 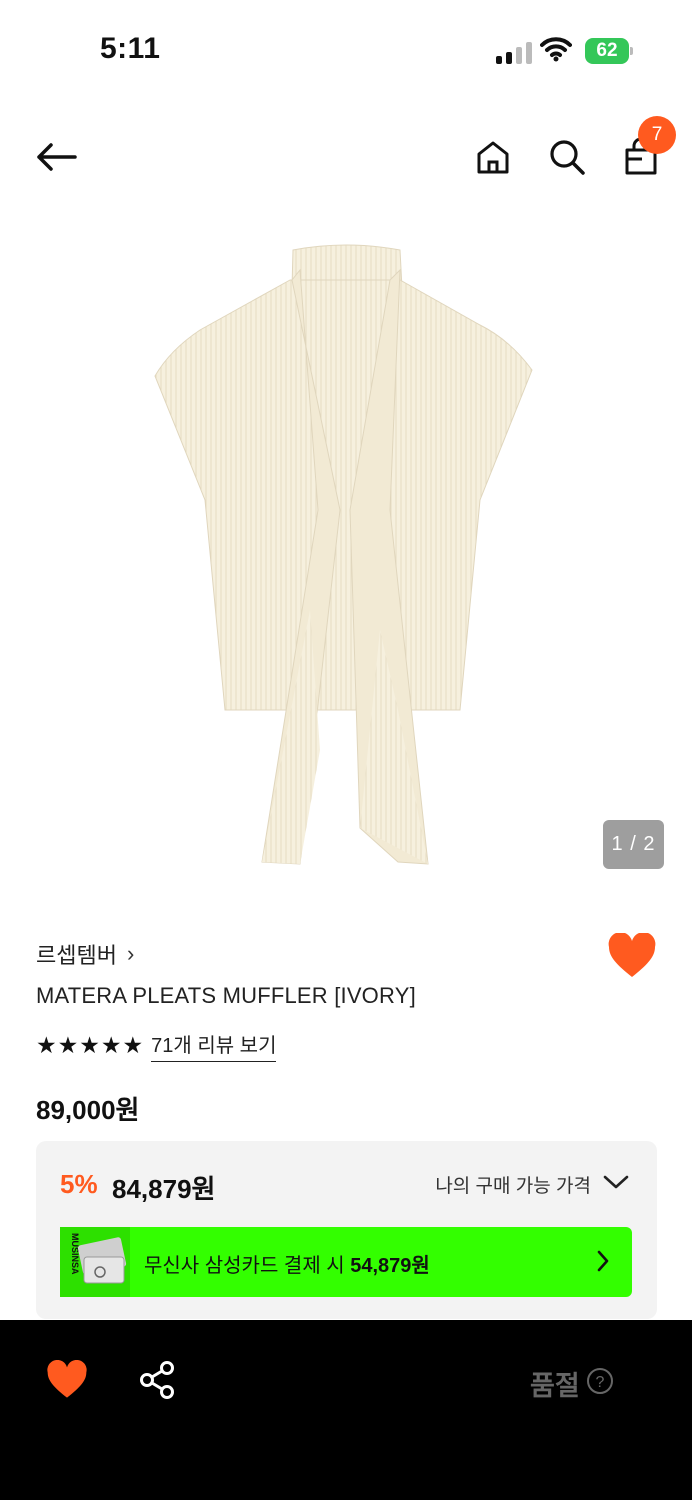 I want to click on soldout-label: 품절, so click(x=555, y=1386).